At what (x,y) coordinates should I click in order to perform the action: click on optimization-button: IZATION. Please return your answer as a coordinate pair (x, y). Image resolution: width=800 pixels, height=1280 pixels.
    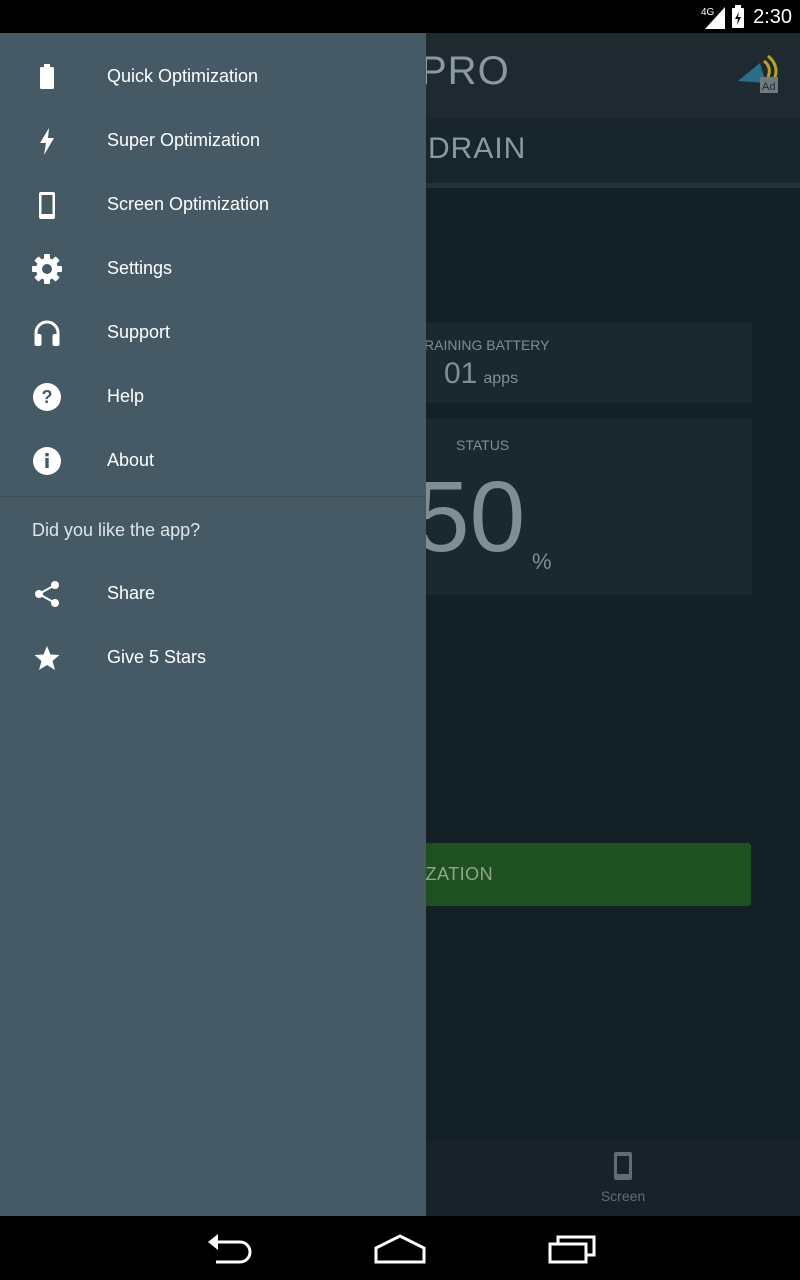
    Looking at the image, I should click on (575, 874).